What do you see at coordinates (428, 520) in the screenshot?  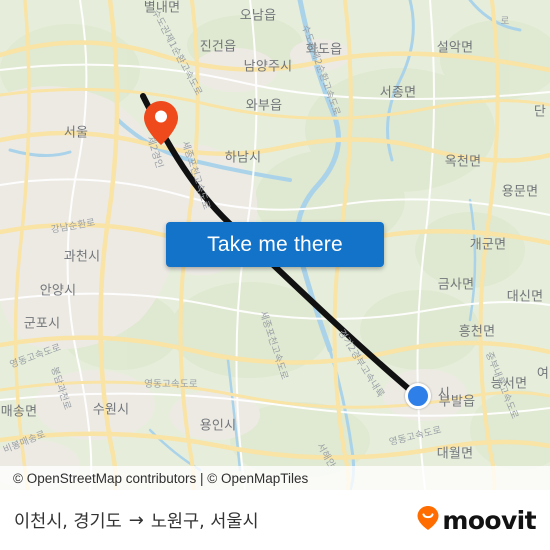 I see `moovit-pin-icon` at bounding box center [428, 520].